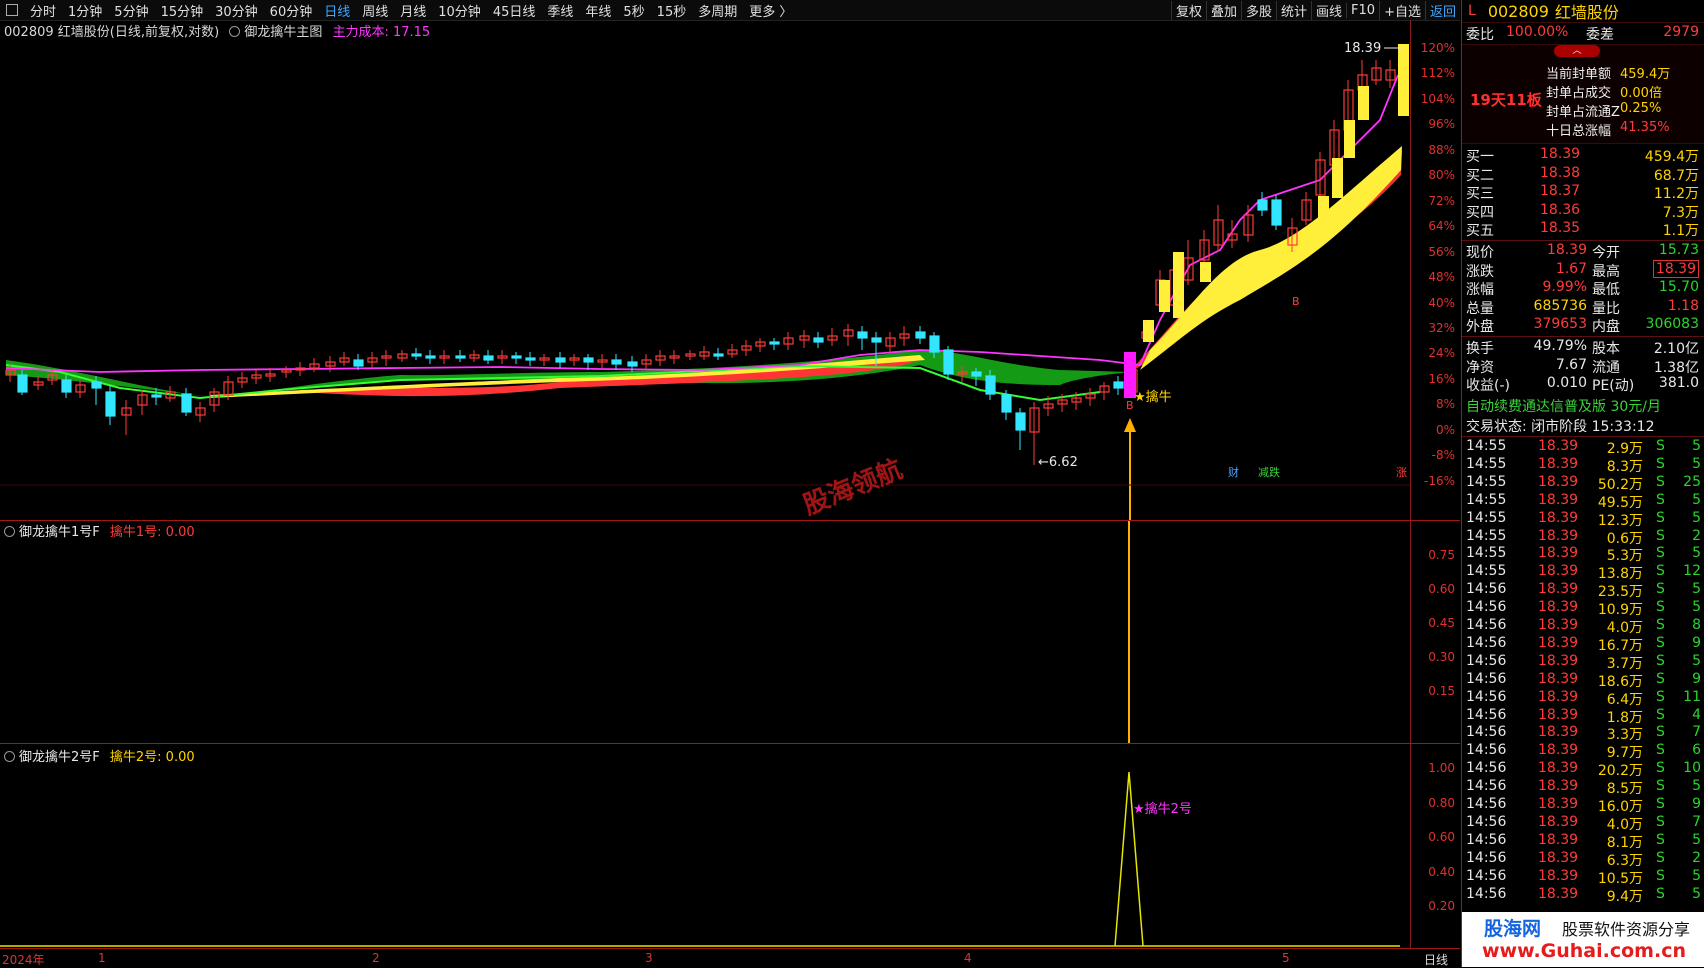  I want to click on x-label-month-4: 4, so click(968, 958).